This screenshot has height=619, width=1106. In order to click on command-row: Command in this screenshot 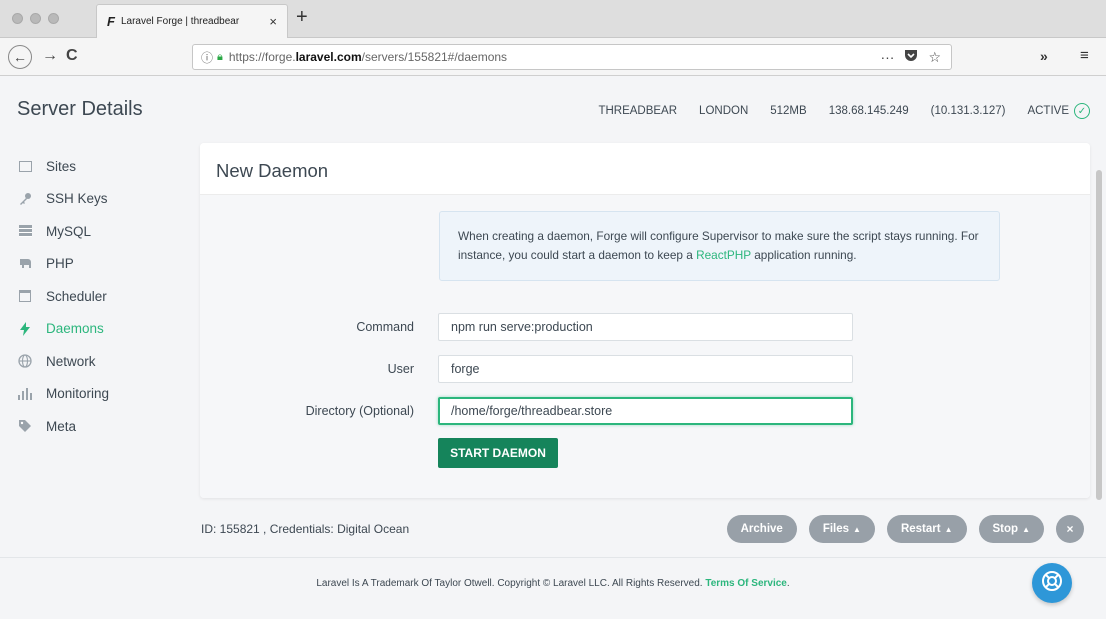, I will do `click(645, 327)`.